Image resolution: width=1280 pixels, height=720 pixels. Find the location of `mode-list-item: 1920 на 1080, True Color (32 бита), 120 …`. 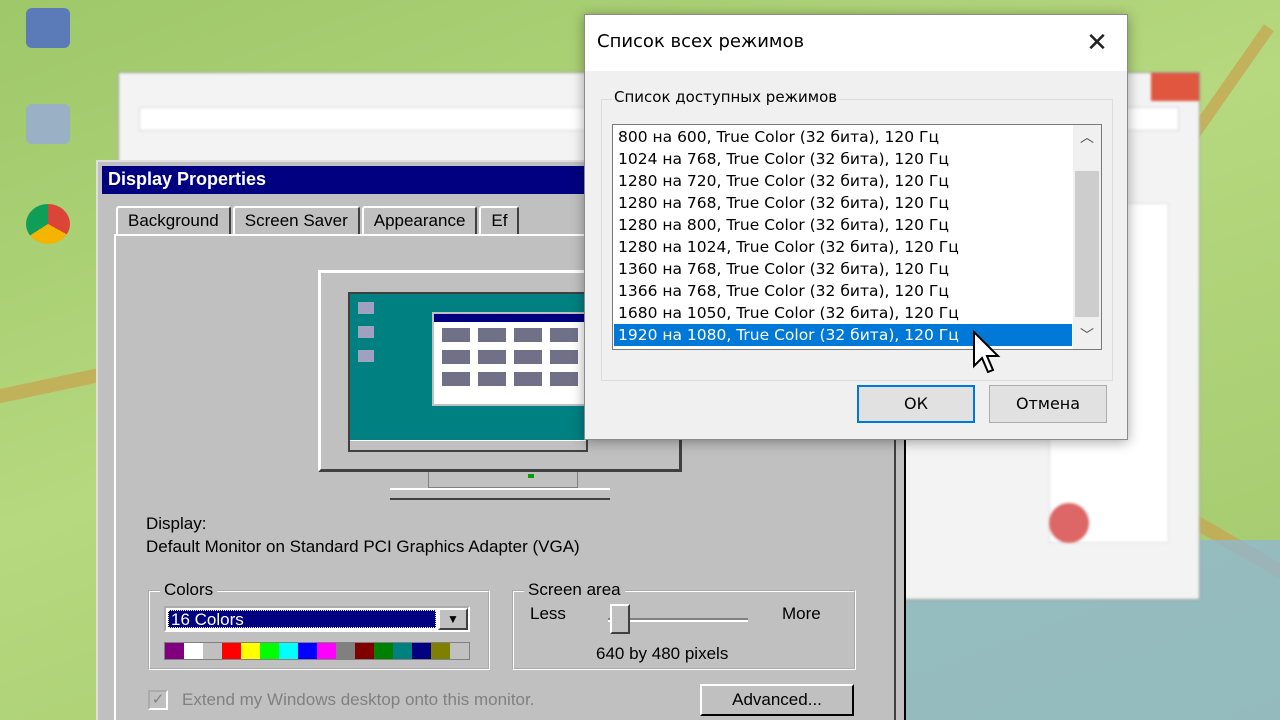

mode-list-item: 1920 на 1080, True Color (32 бита), 120 … is located at coordinates (843, 335).